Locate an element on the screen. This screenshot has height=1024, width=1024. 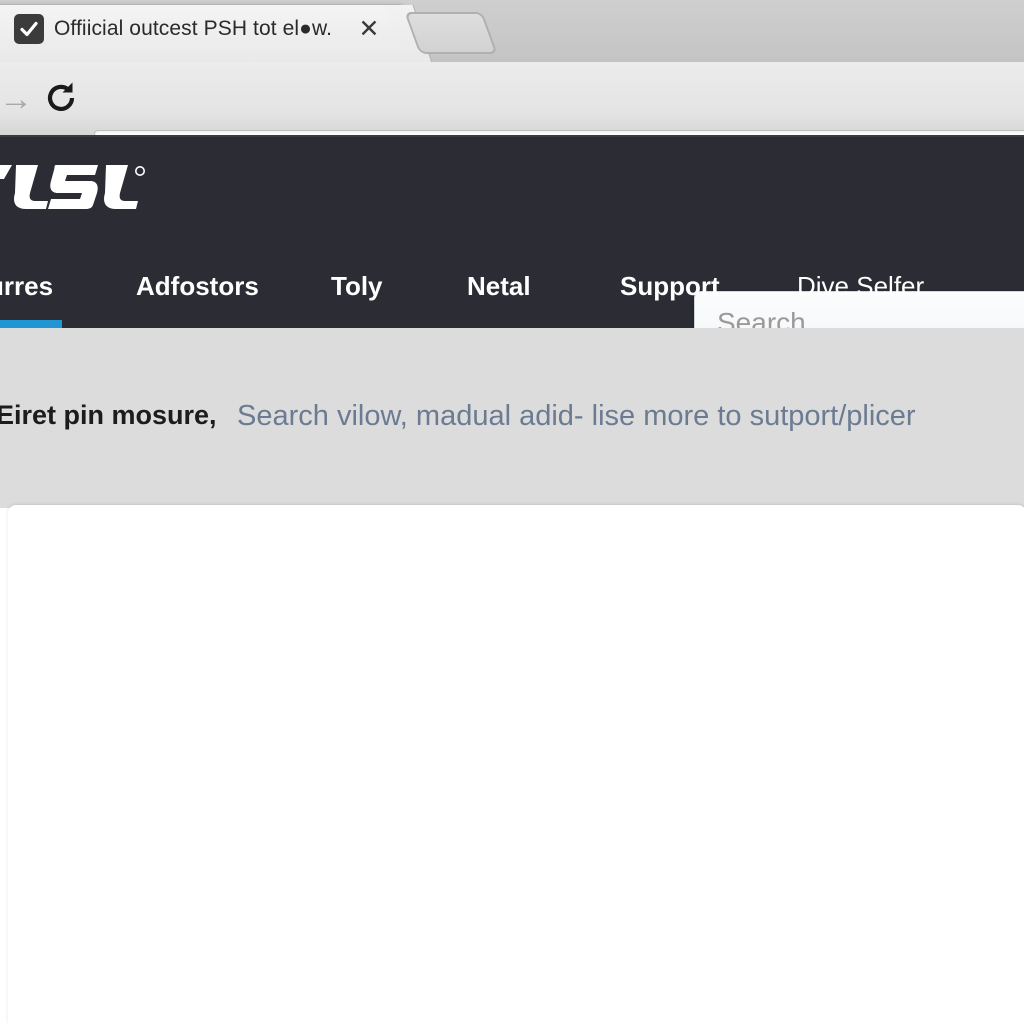
new-tab-button is located at coordinates (451, 33).